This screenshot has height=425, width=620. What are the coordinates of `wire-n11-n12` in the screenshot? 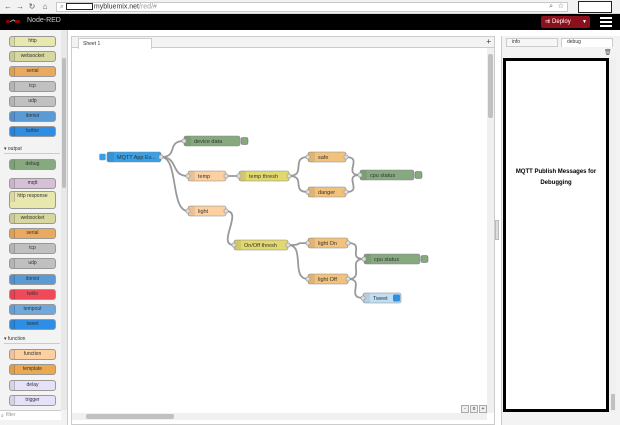 It's located at (356, 269).